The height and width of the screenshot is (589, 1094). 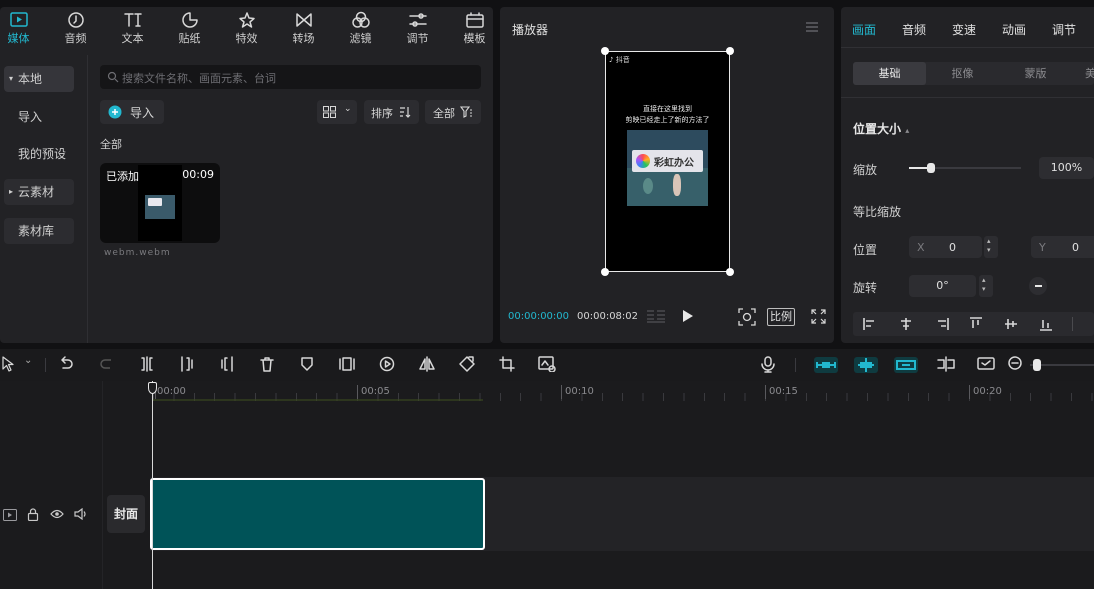 I want to click on tab-picture: 画面, so click(x=864, y=29).